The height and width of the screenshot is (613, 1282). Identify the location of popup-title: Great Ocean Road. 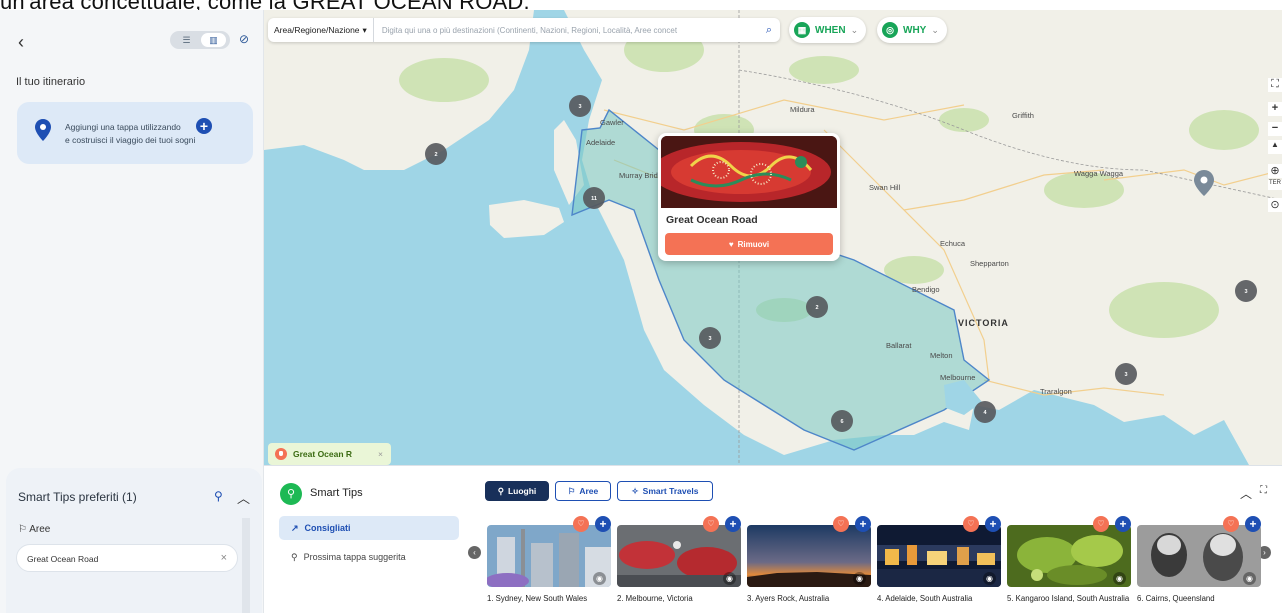
(712, 220).